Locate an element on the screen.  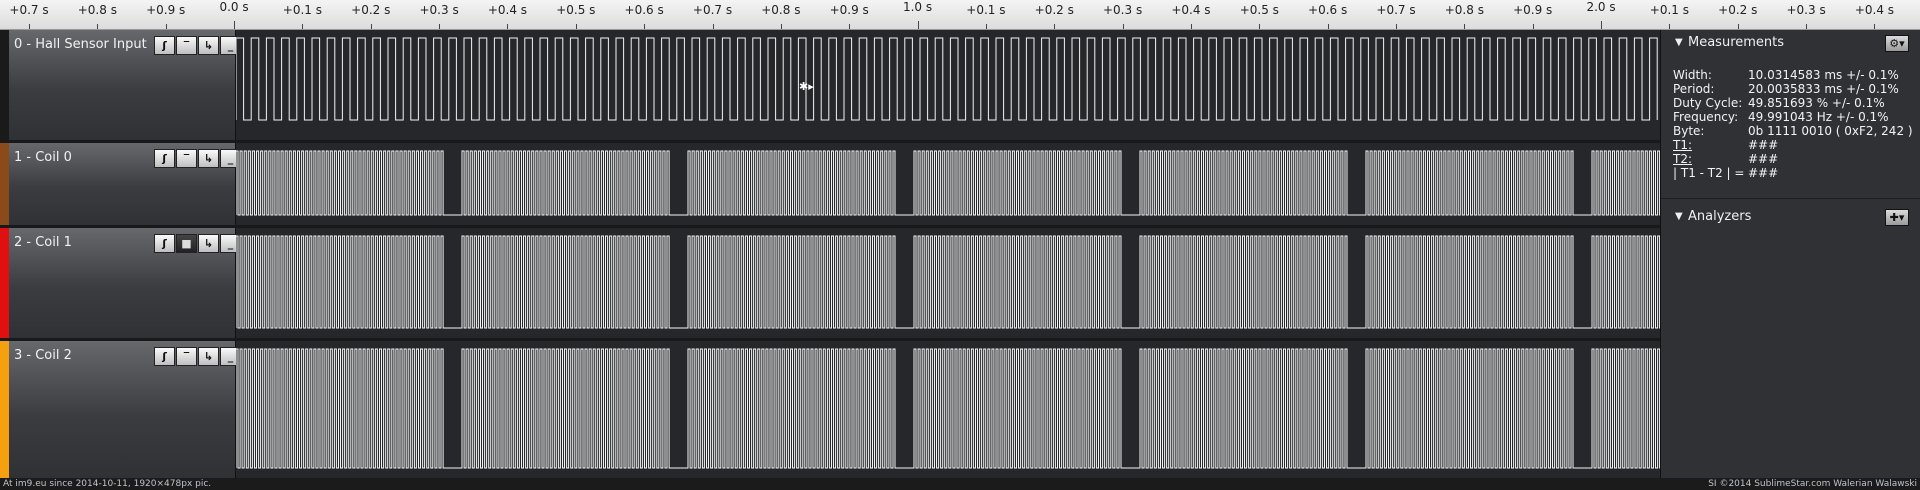
analyzers-title: Analyzers is located at coordinates (1720, 216).